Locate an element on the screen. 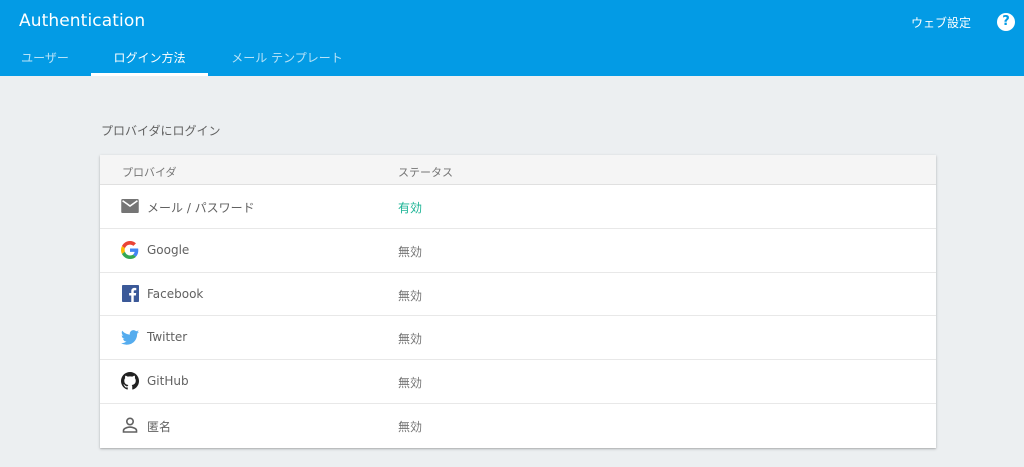  provider-name: 匿名 is located at coordinates (159, 426).